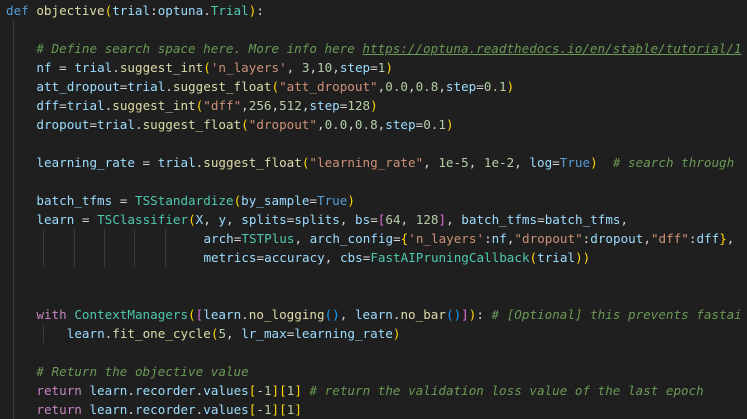 This screenshot has width=747, height=419. What do you see at coordinates (135, 10) in the screenshot?
I see `code-line: def objective(trial:optuna.Trial):` at bounding box center [135, 10].